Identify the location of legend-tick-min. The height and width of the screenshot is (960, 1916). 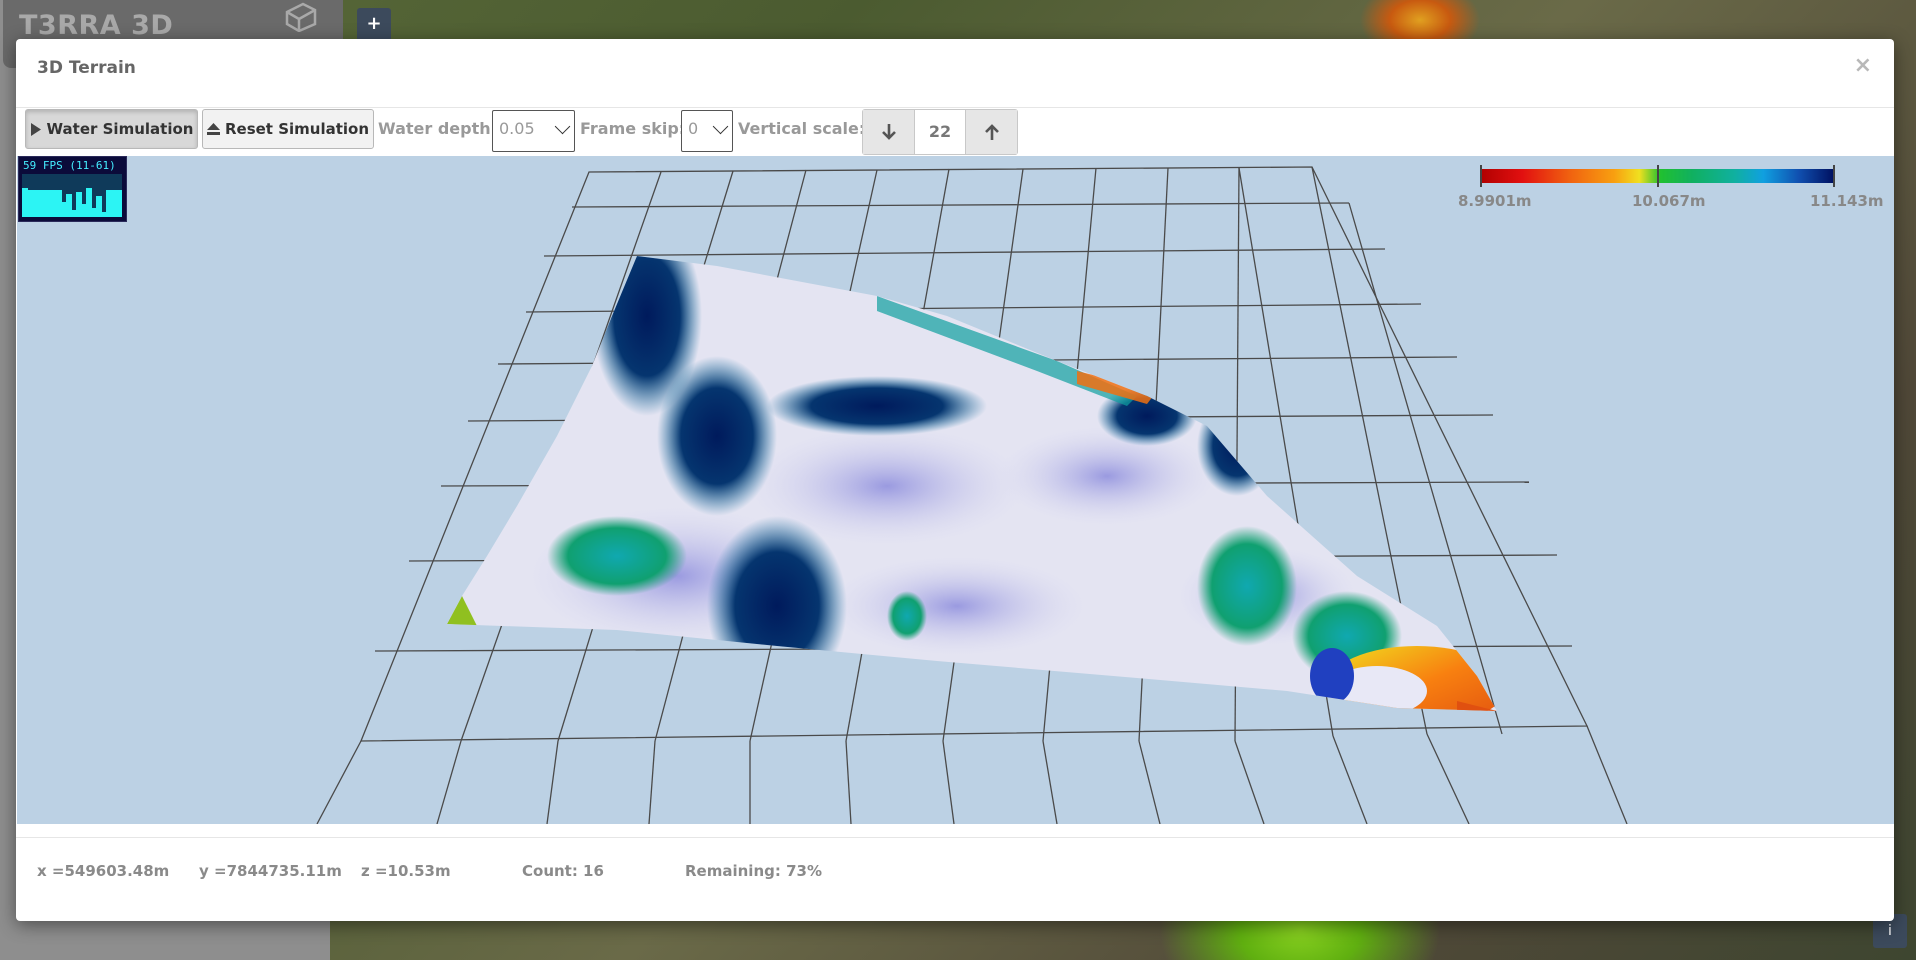
(1481, 176).